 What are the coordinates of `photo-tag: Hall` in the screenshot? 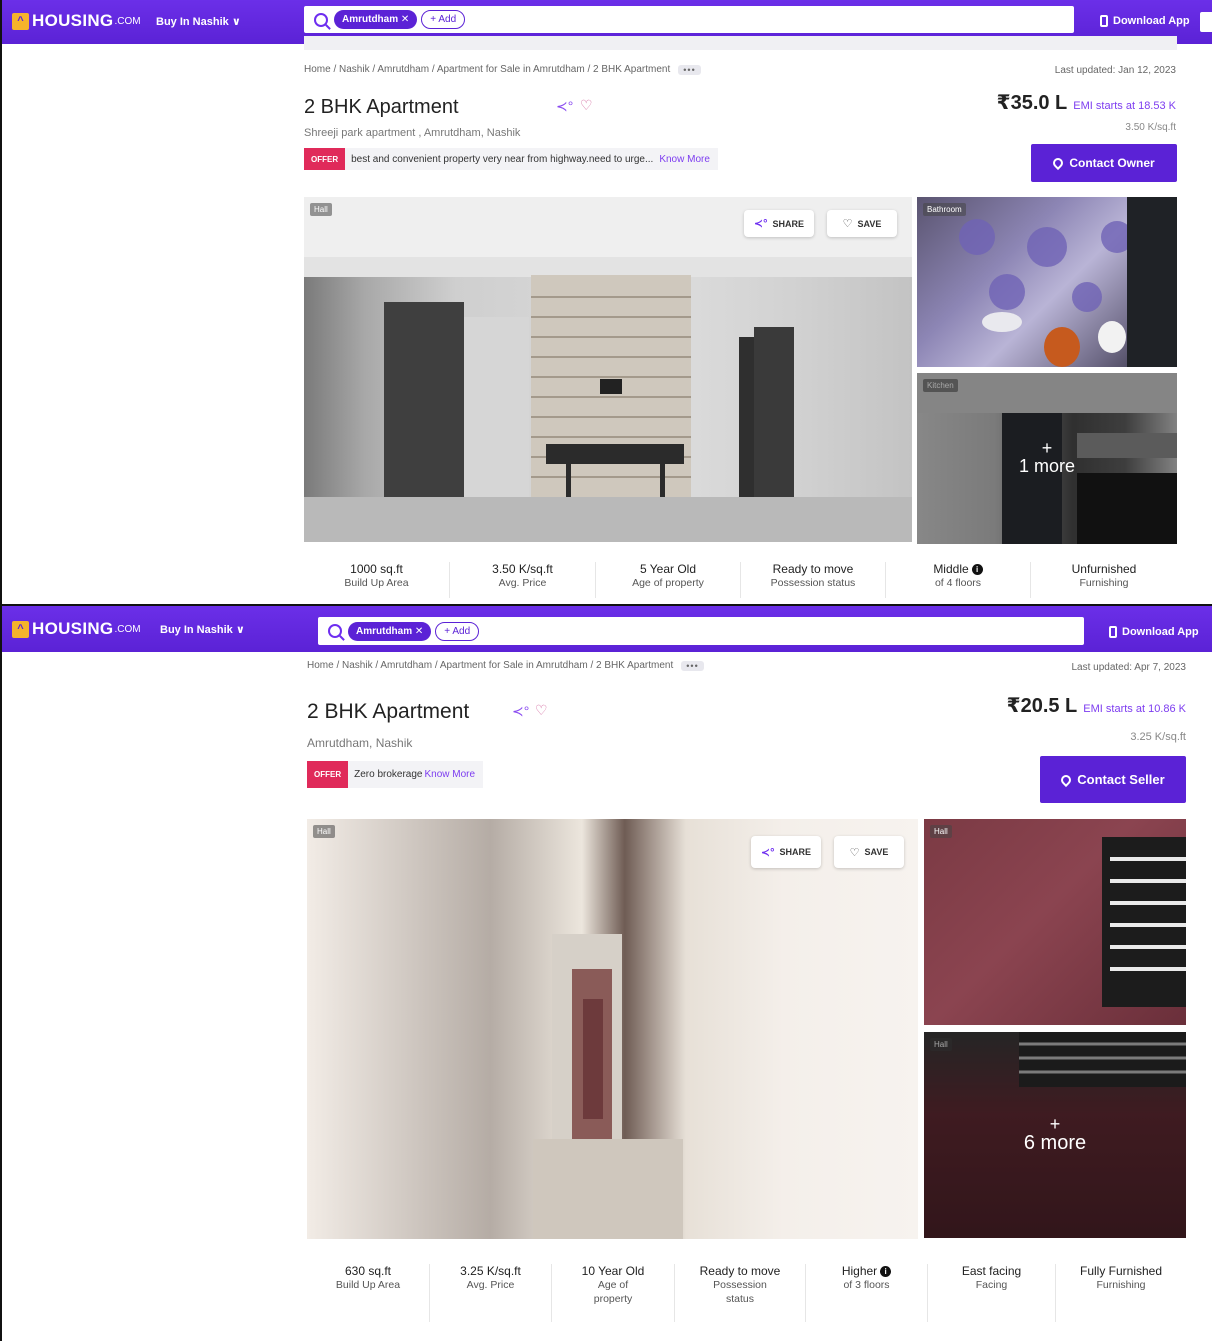 It's located at (941, 831).